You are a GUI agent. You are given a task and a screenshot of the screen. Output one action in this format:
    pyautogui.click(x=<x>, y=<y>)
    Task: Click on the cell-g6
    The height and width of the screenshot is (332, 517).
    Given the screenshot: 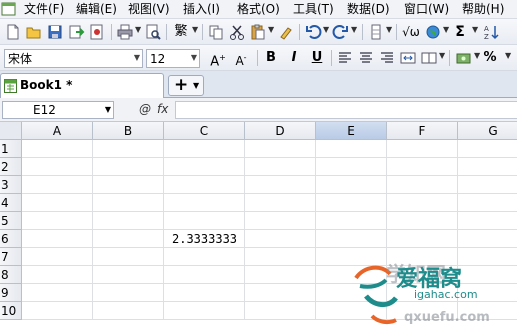 What is the action you would take?
    pyautogui.click(x=487, y=239)
    